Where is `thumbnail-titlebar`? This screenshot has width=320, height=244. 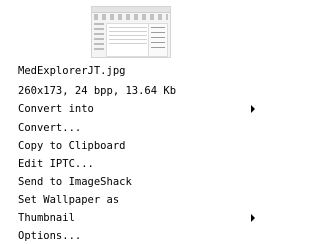 thumbnail-titlebar is located at coordinates (131, 10).